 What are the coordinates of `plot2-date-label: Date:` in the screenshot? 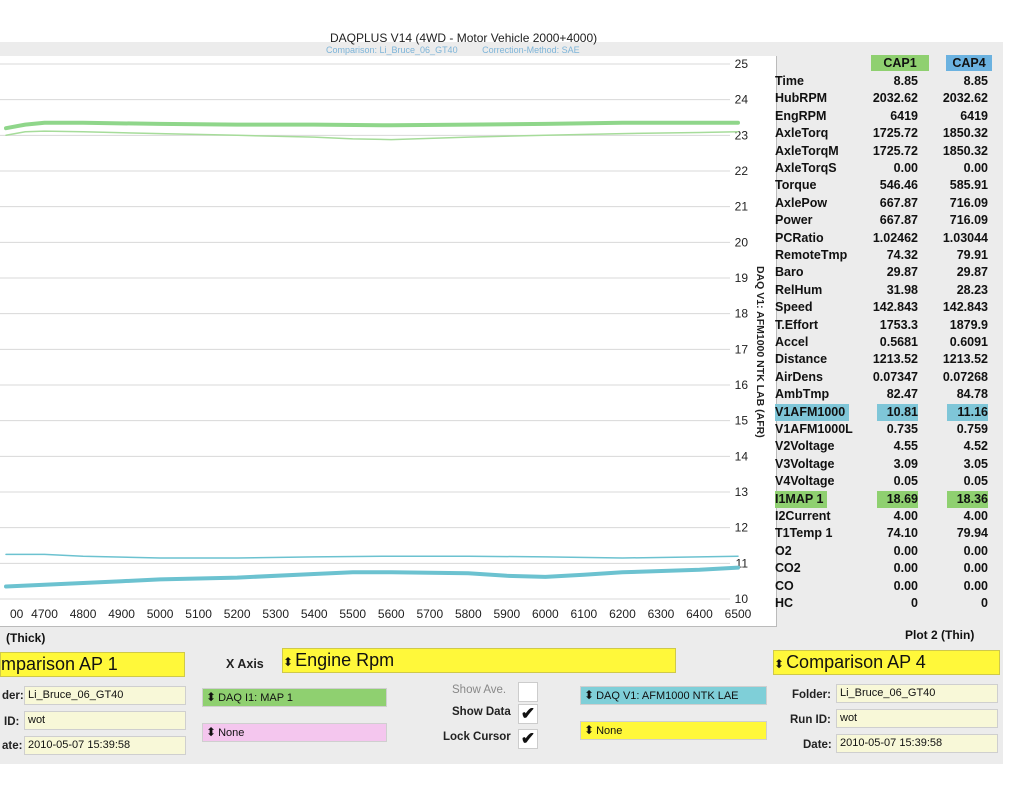 It's located at (817, 745).